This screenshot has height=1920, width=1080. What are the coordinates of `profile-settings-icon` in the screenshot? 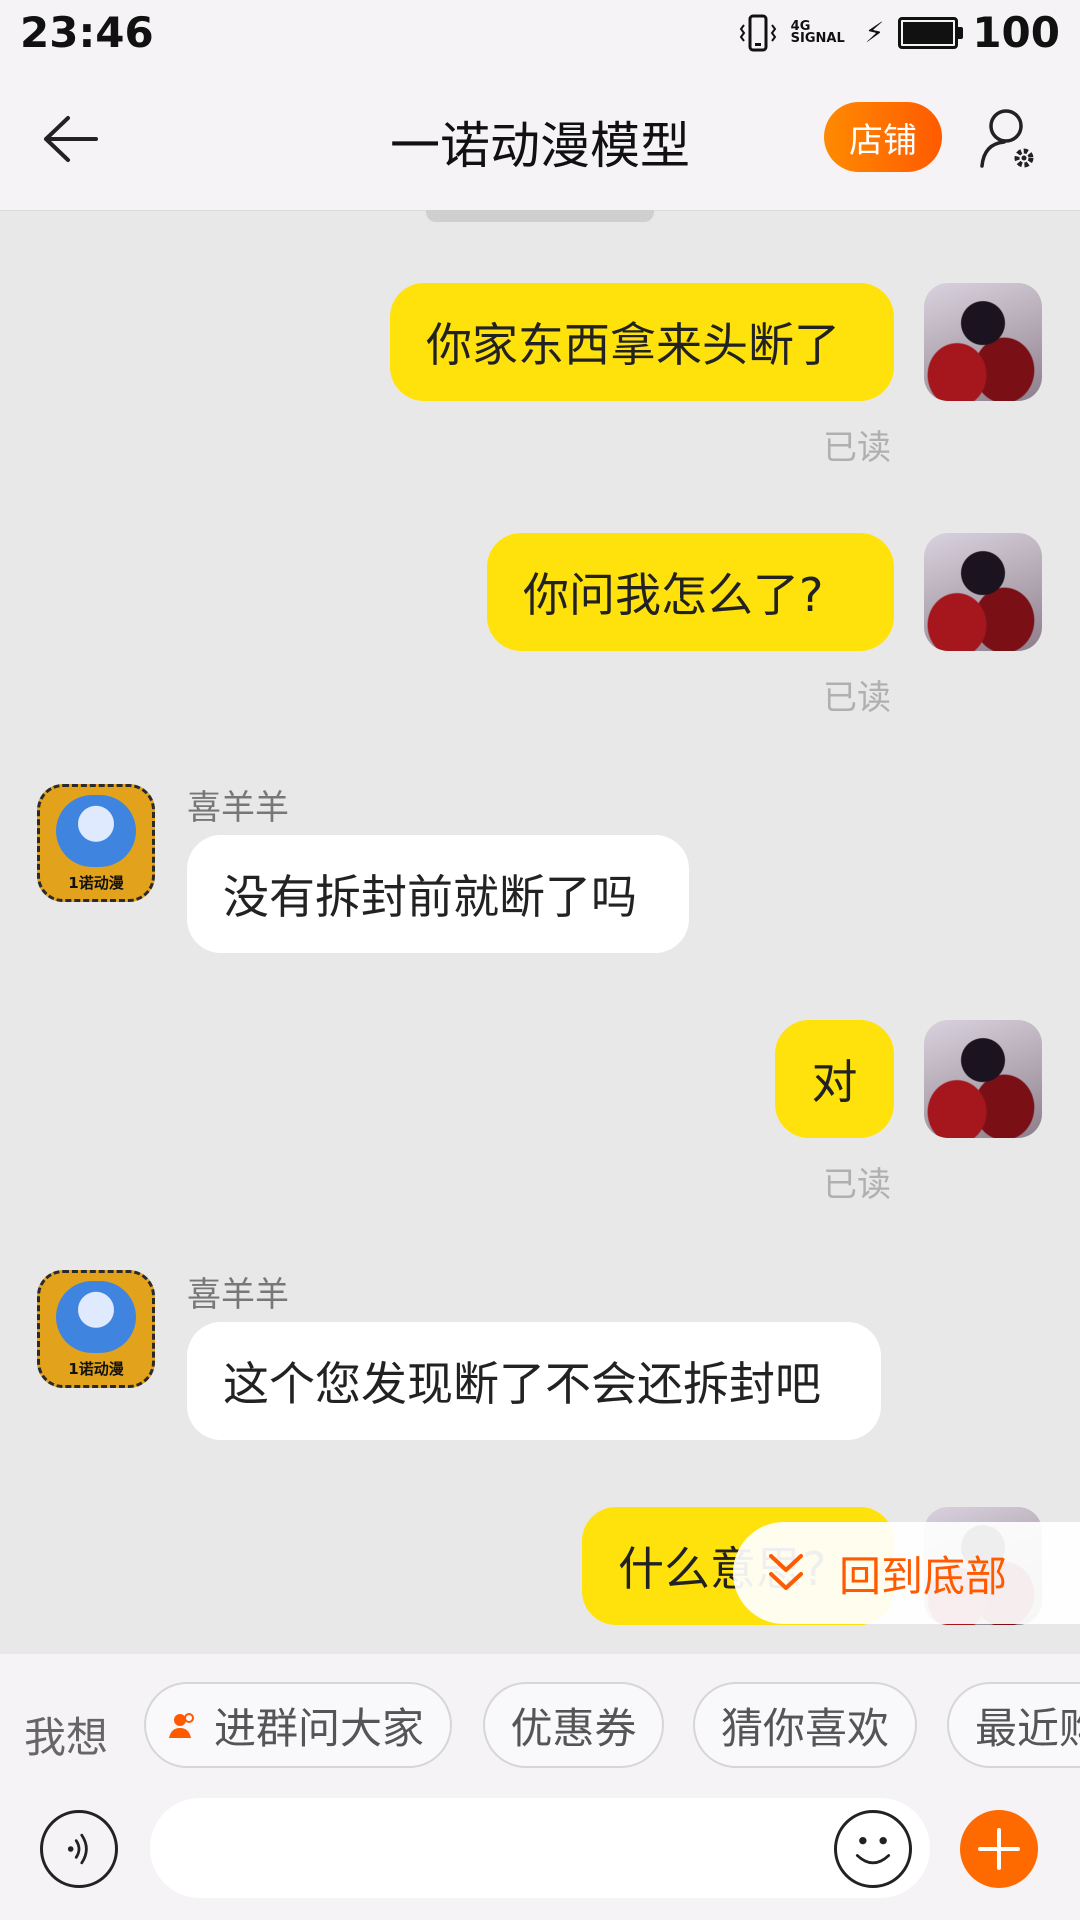 It's located at (1008, 139).